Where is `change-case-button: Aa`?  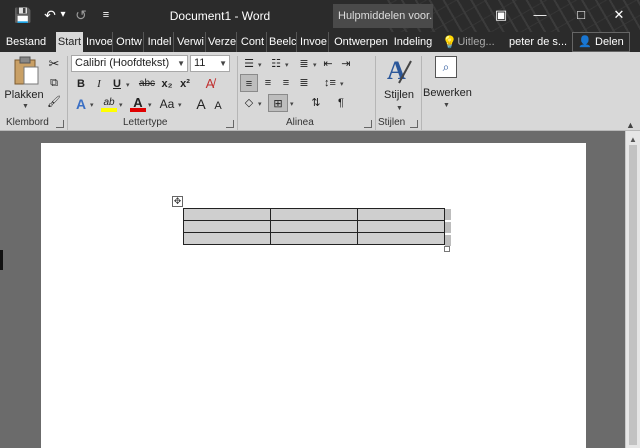 change-case-button: Aa is located at coordinates (167, 104).